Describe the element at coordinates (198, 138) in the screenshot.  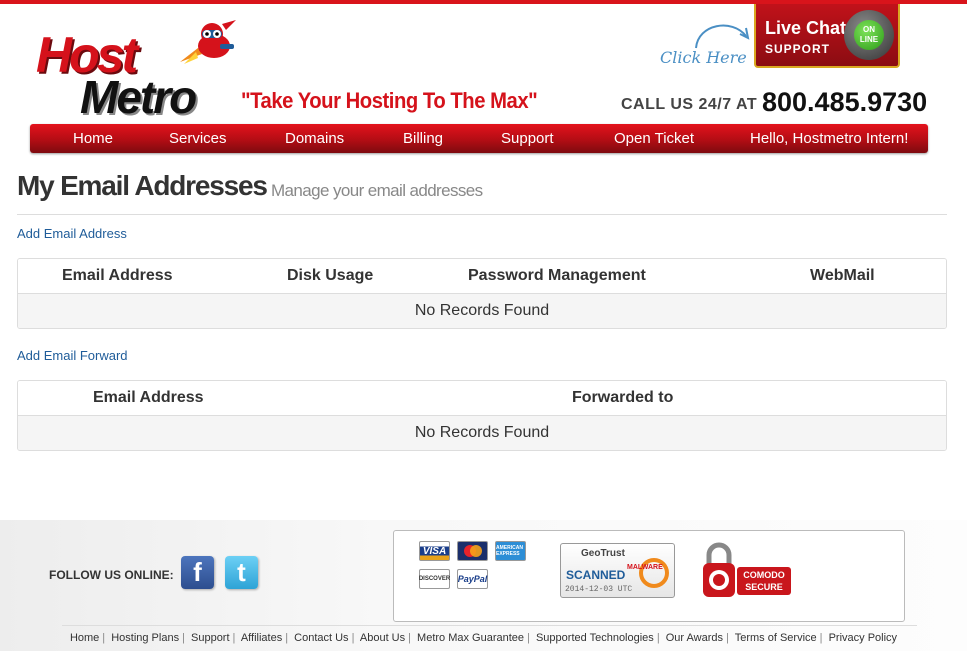
I see `nav-item-services: Services` at that location.